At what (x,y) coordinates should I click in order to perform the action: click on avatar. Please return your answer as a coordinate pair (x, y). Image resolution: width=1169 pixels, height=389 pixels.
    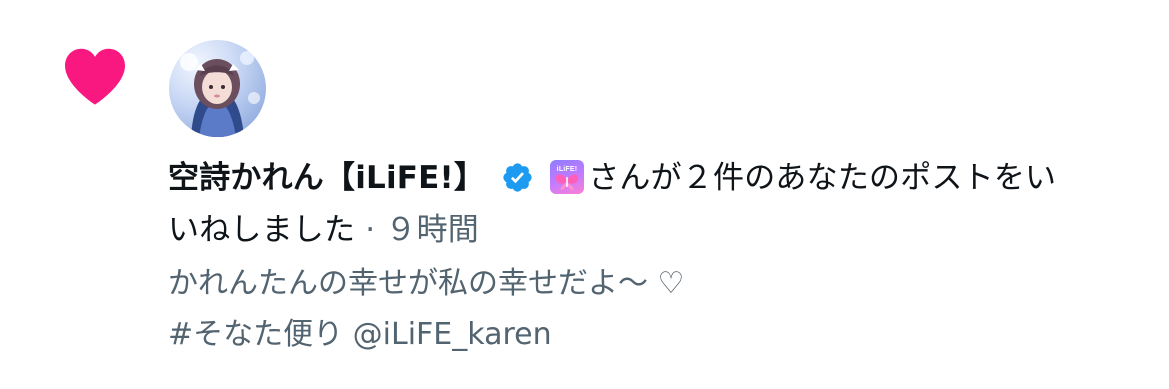
    Looking at the image, I should click on (217, 88).